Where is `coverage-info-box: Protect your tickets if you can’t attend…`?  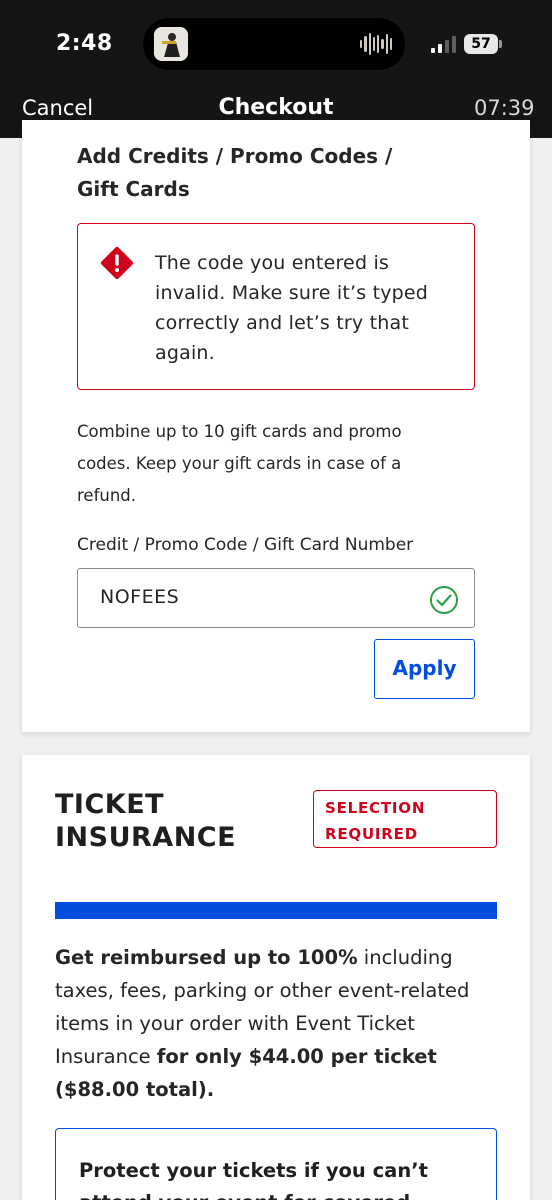 coverage-info-box: Protect your tickets if you can’t attend… is located at coordinates (276, 1164).